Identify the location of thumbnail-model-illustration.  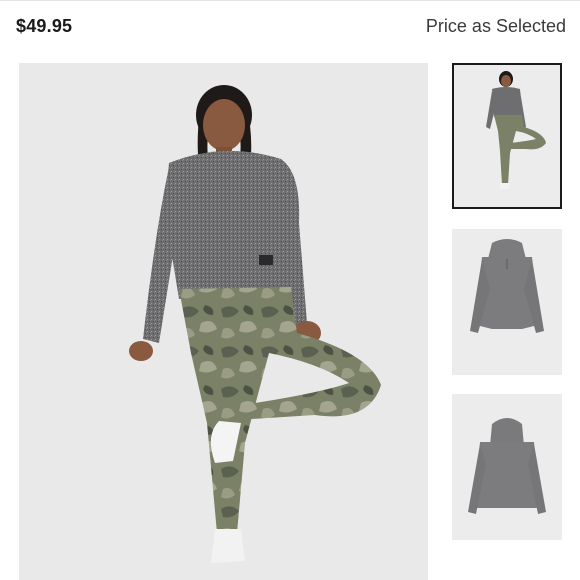
(507, 136).